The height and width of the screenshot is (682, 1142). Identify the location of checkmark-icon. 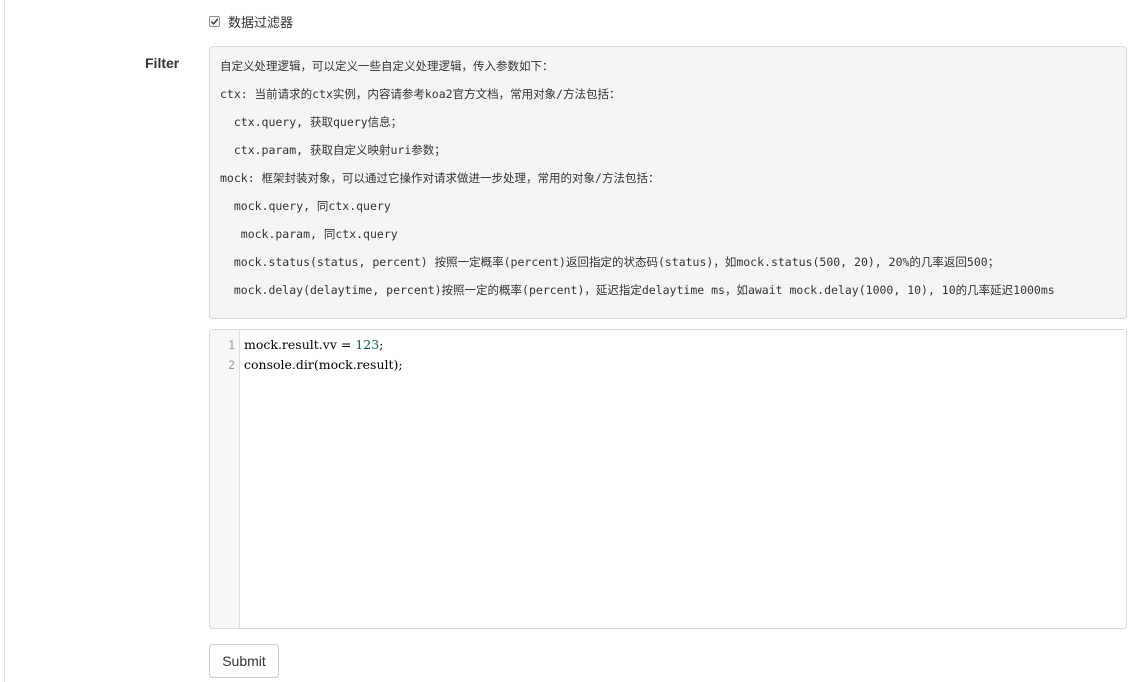
(214, 21).